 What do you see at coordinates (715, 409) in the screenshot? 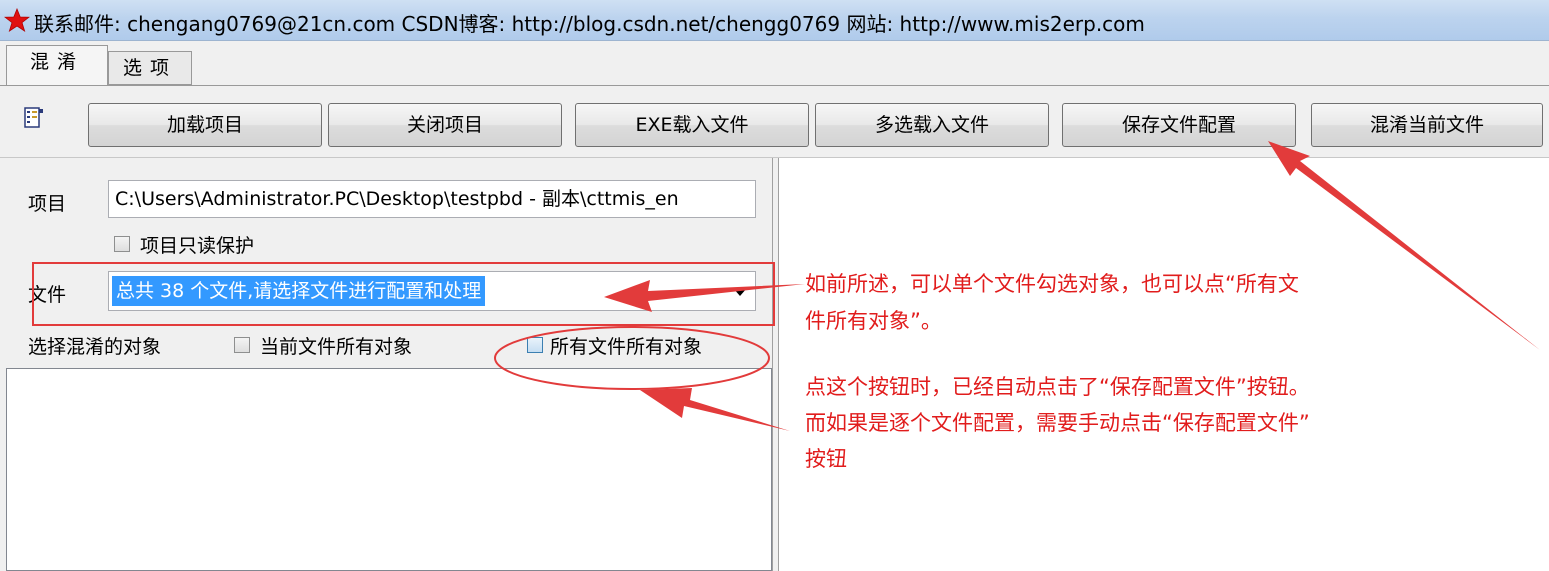
I see `annotation-arrow-to-ellipse` at bounding box center [715, 409].